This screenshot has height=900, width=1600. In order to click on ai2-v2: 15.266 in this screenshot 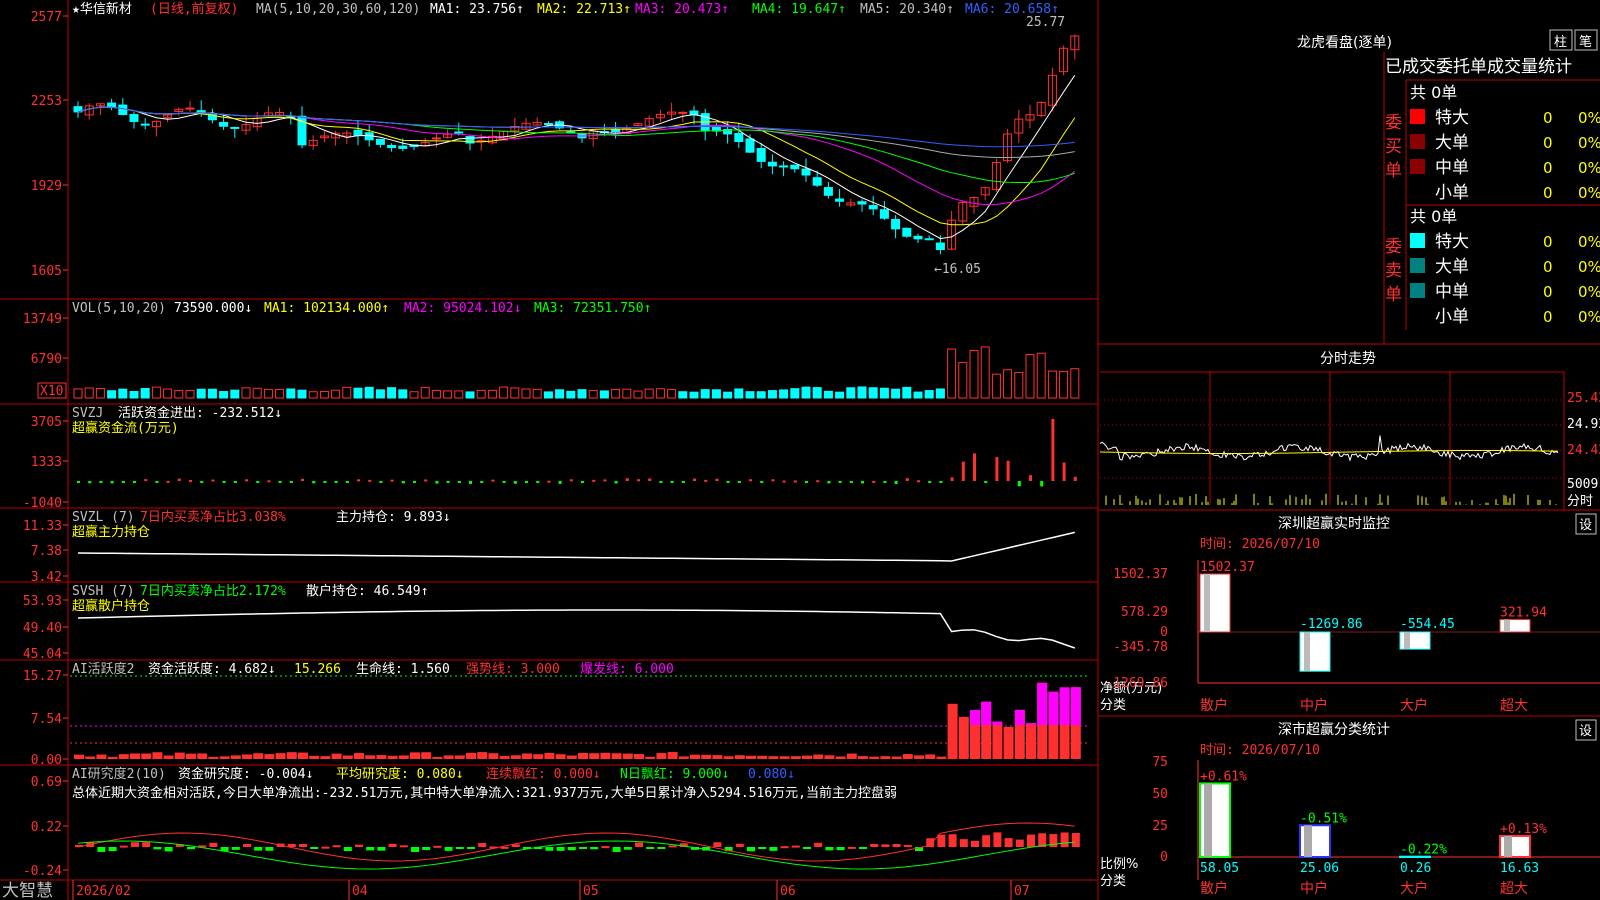, I will do `click(317, 669)`.